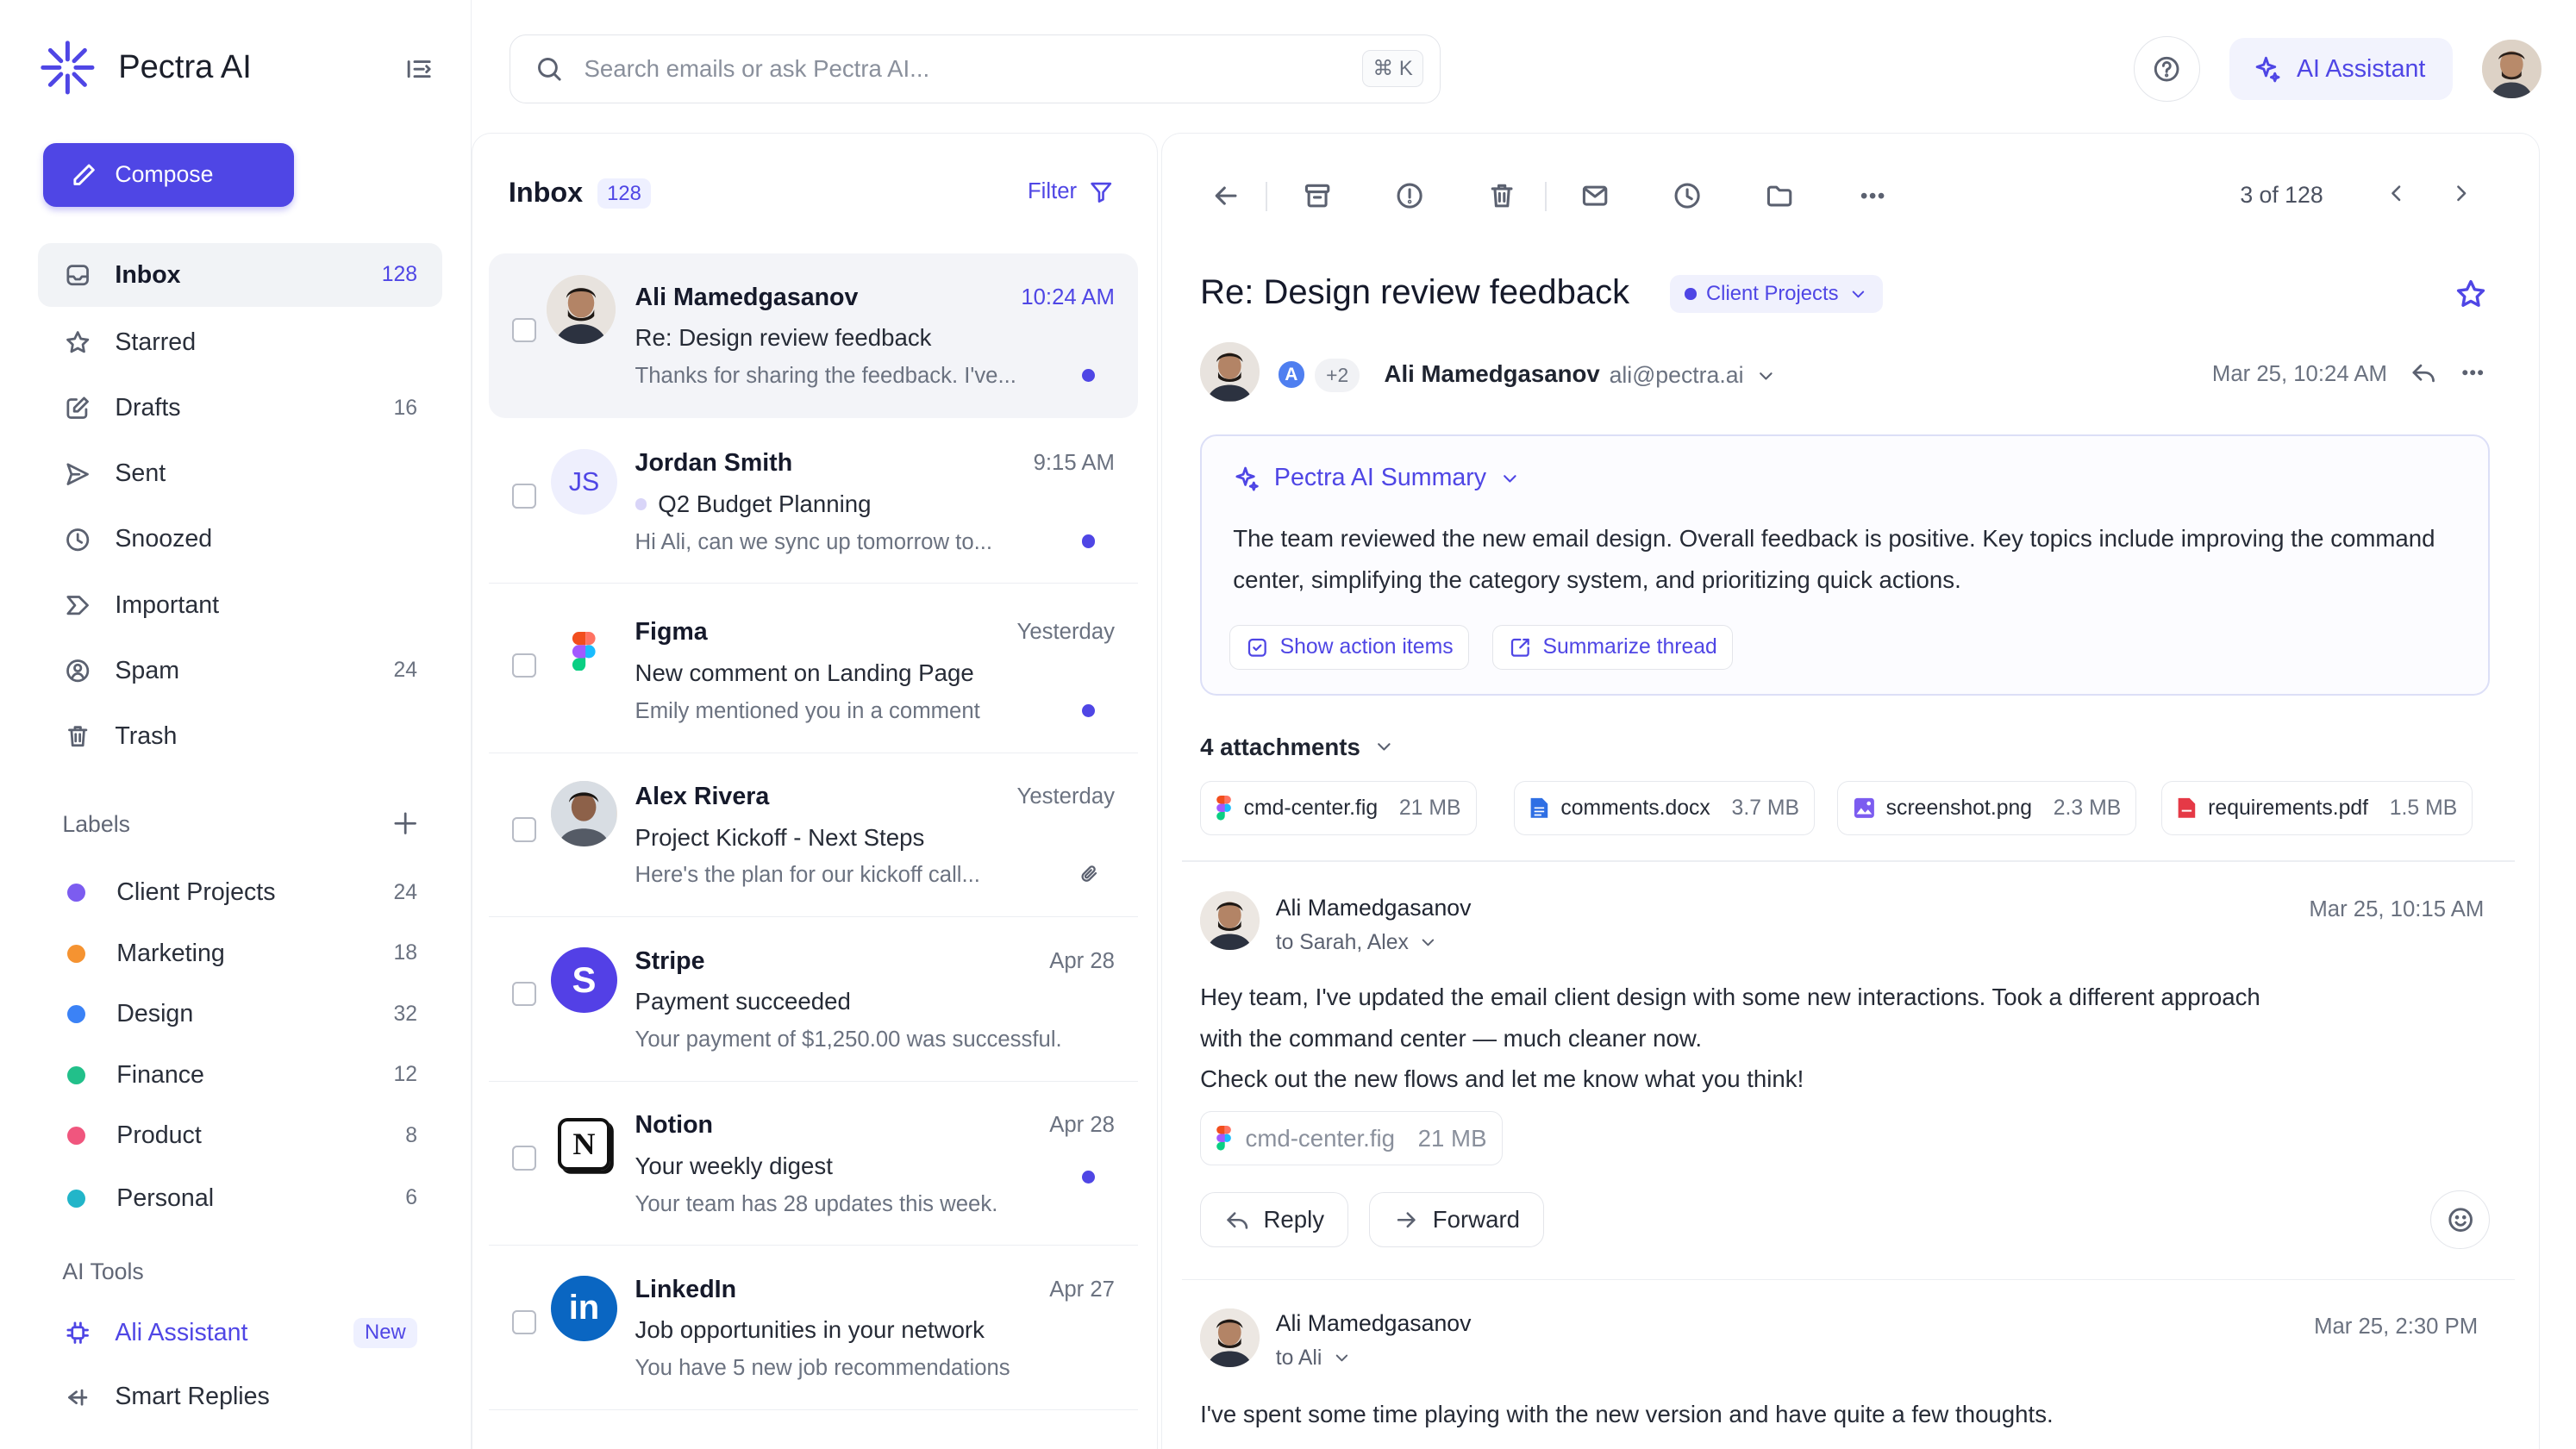 The width and height of the screenshot is (2576, 1449). What do you see at coordinates (1294, 1219) in the screenshot?
I see `reply-label: Reply` at bounding box center [1294, 1219].